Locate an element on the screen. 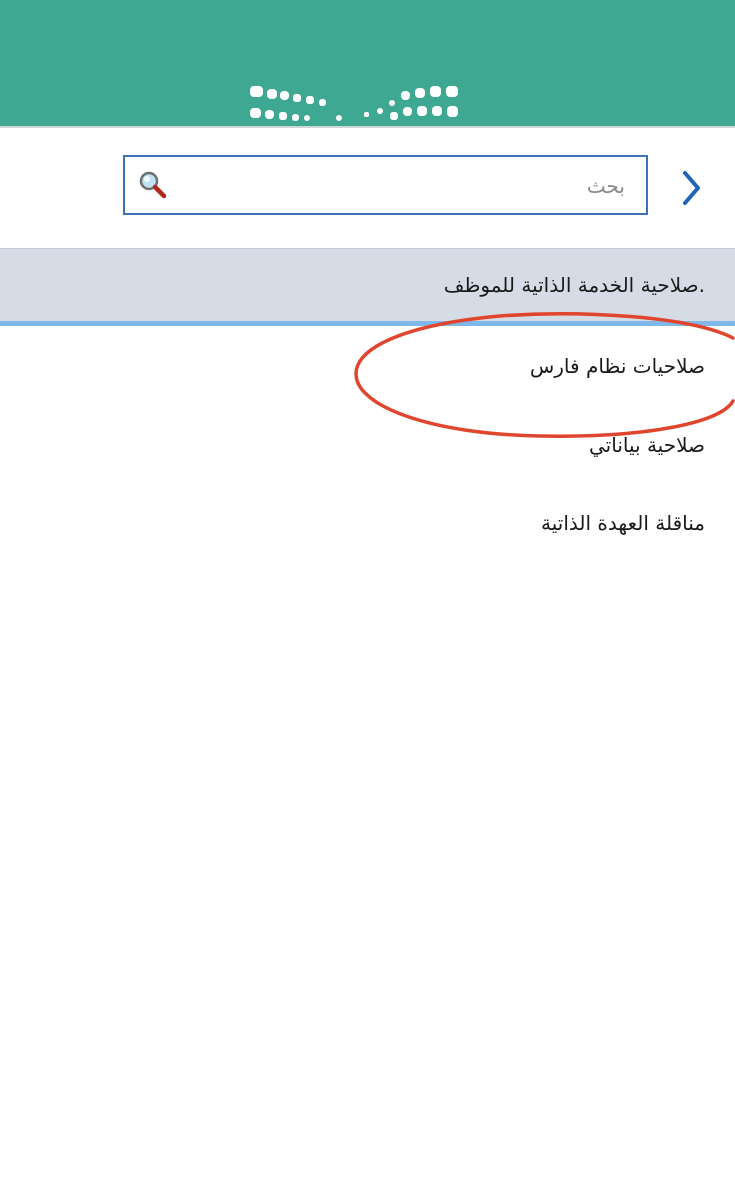 Image resolution: width=735 pixels, height=1200 pixels. chevron-right-icon is located at coordinates (691, 188).